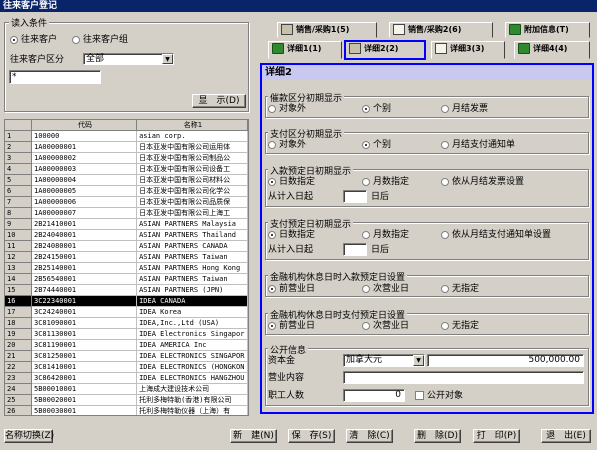 This screenshot has height=450, width=597. I want to click on pay-option-1: 对象外, so click(287, 145).